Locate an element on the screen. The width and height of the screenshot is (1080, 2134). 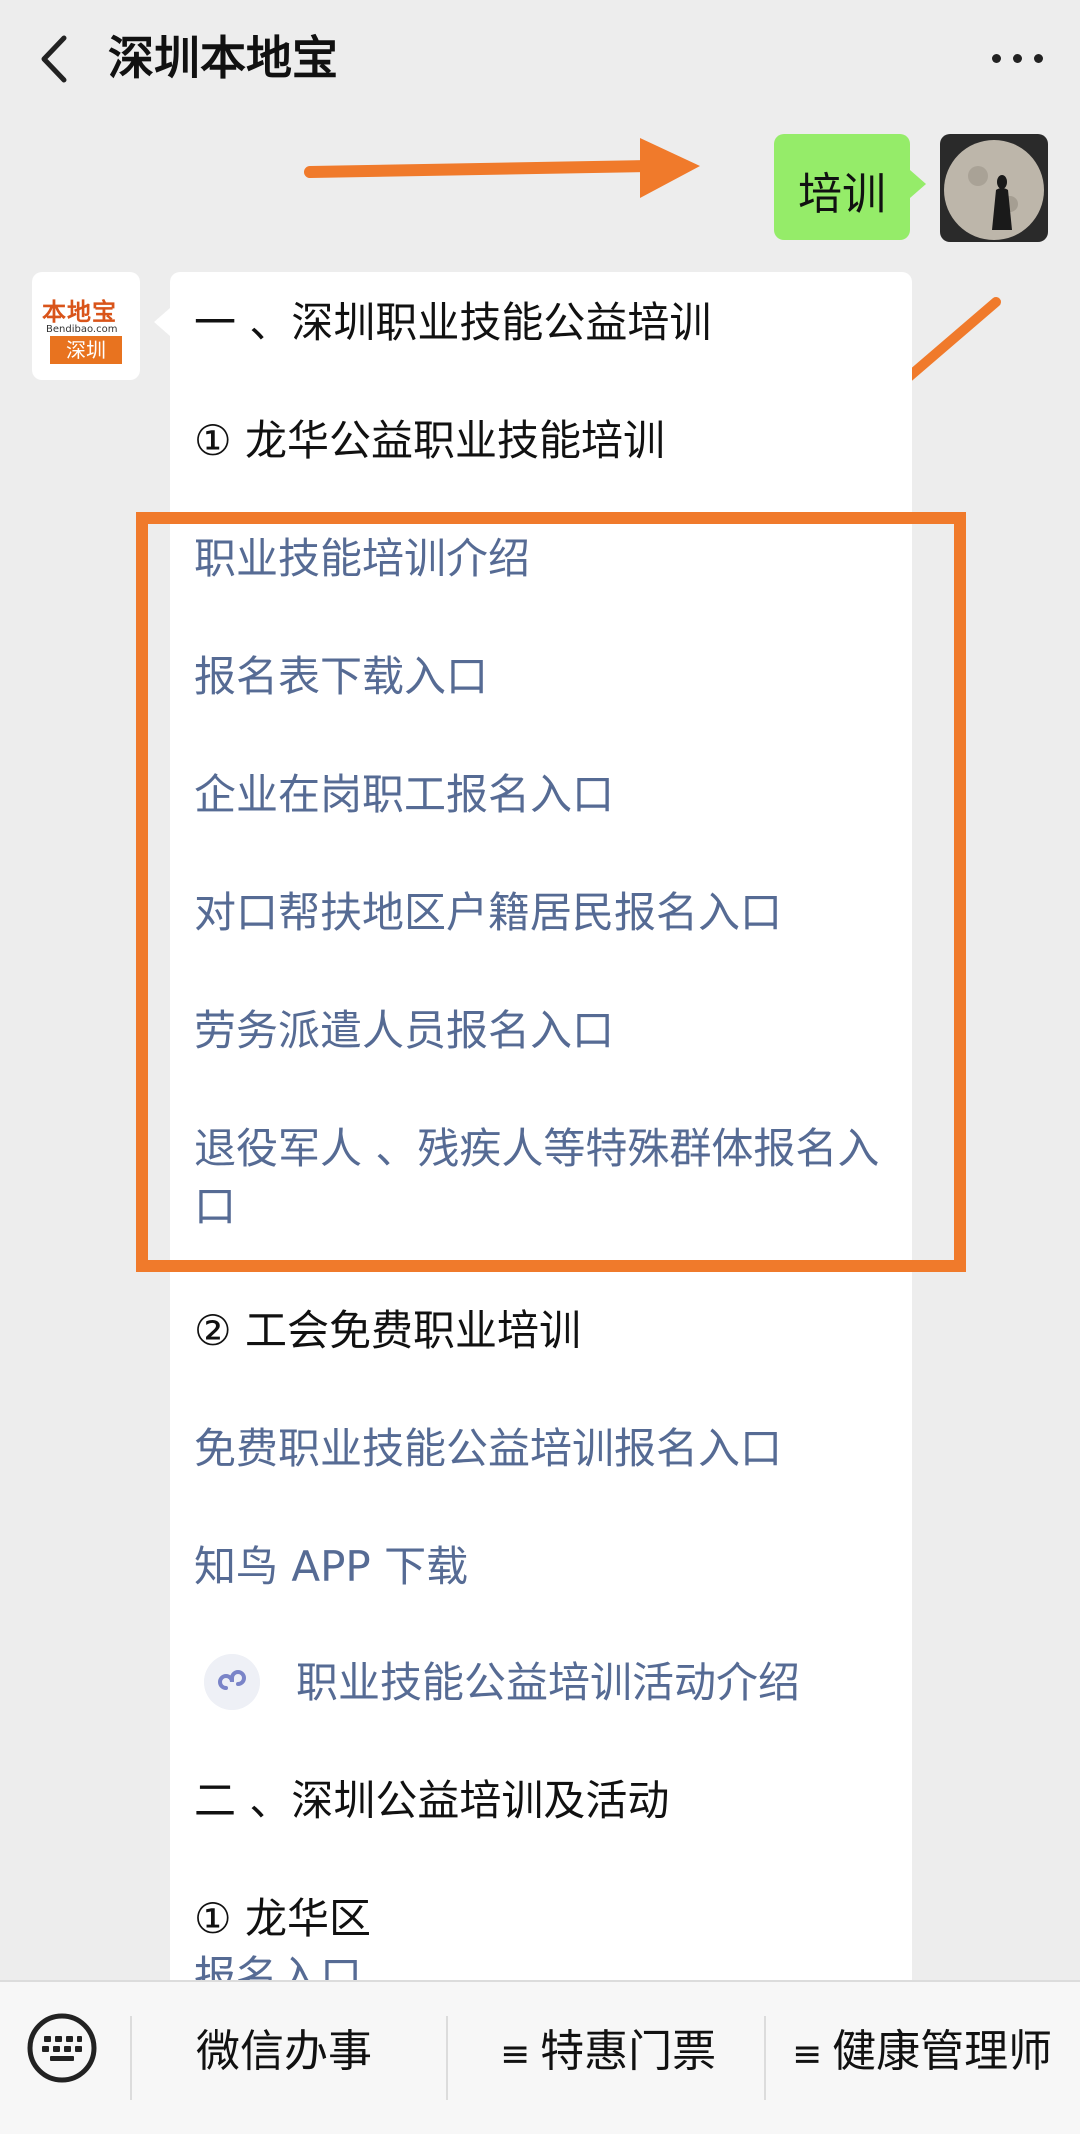
section-title: 二 、深圳公益培训及活动 is located at coordinates (432, 1800).